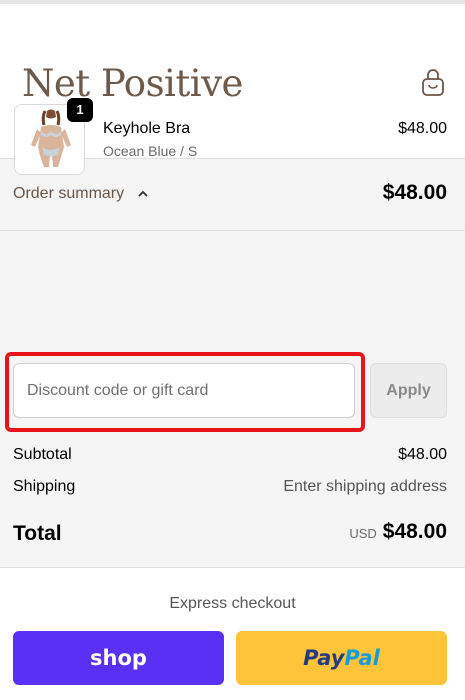 The height and width of the screenshot is (700, 465). I want to click on shipping-row: Shipping Enter shipping address, so click(230, 487).